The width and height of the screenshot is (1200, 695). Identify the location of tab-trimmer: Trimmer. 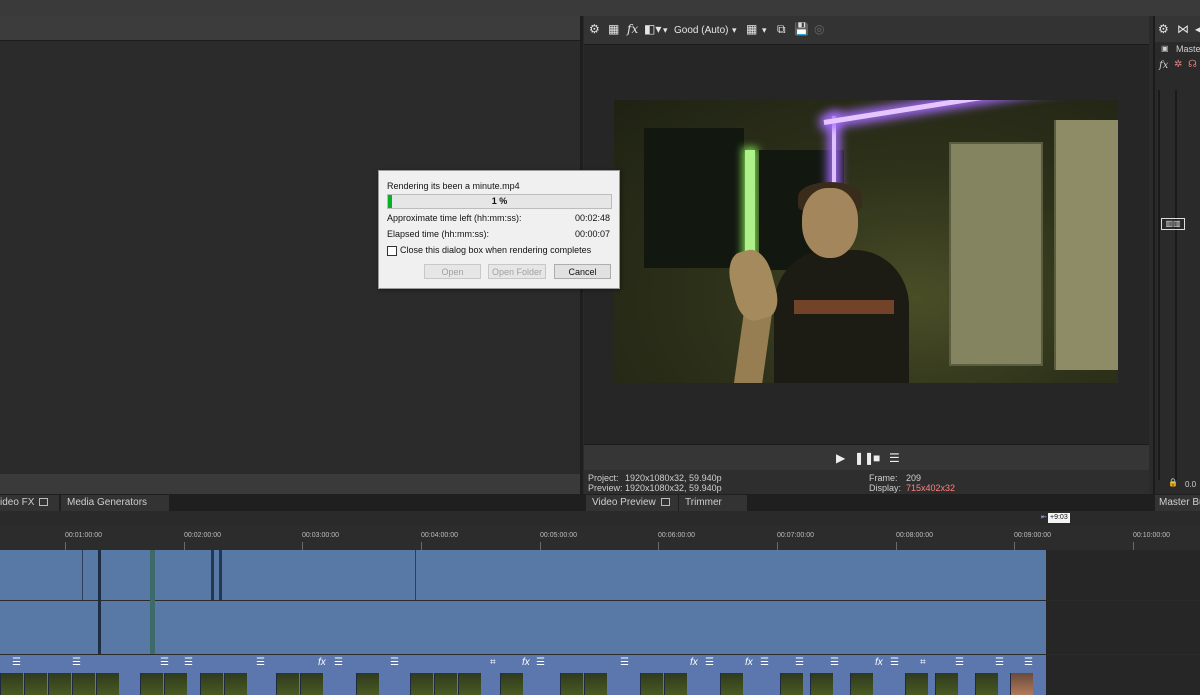
(713, 503).